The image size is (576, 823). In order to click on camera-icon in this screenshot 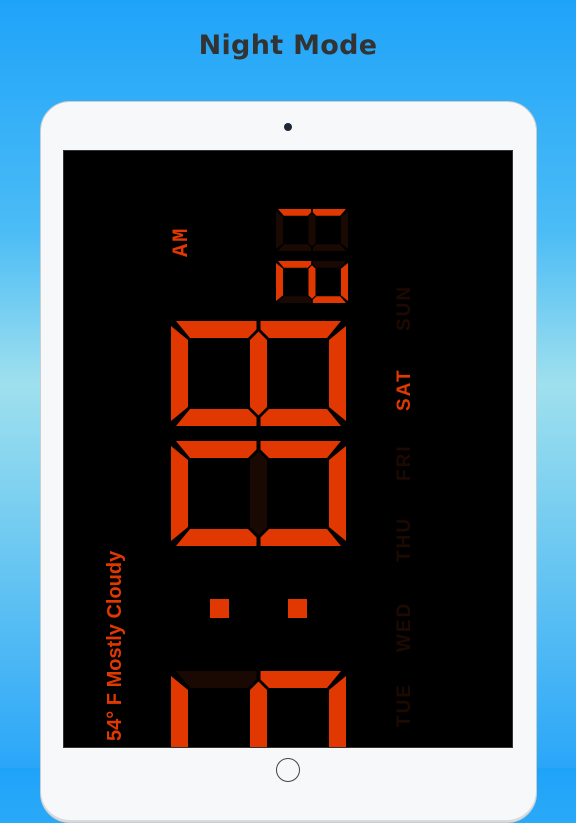, I will do `click(288, 127)`.